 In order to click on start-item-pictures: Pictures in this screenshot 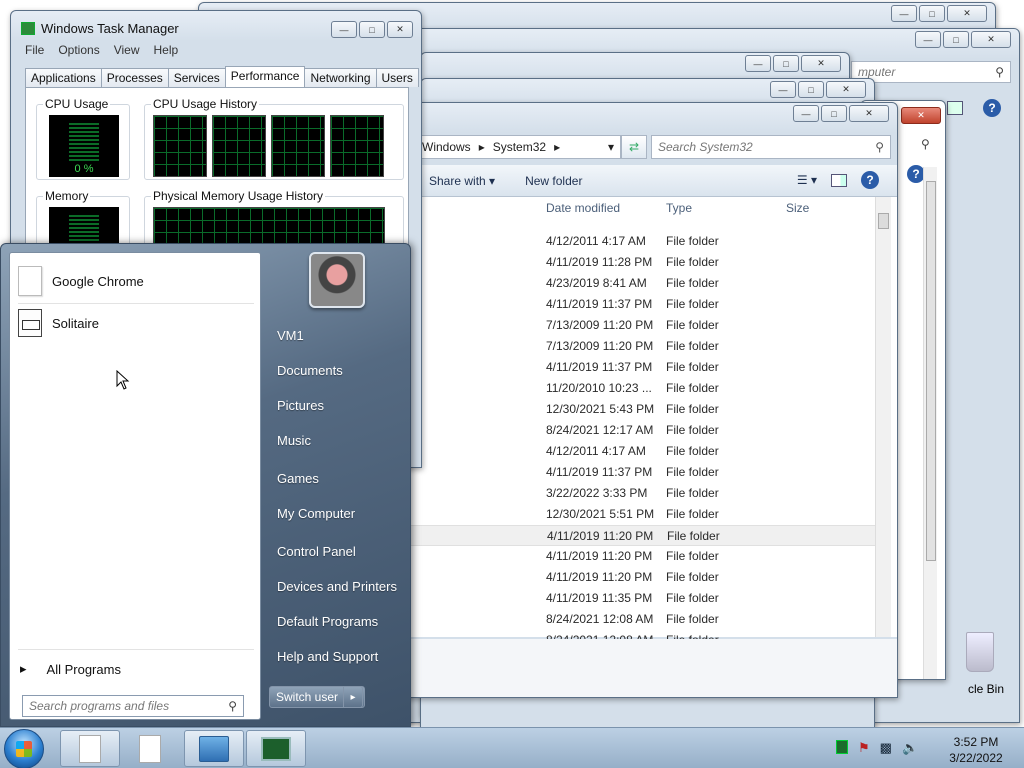, I will do `click(300, 405)`.